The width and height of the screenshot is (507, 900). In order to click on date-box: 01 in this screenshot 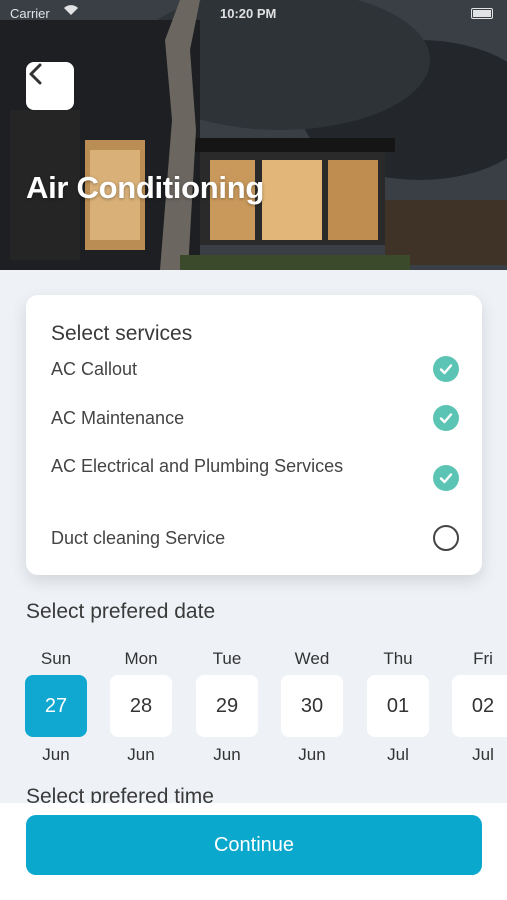, I will do `click(398, 706)`.